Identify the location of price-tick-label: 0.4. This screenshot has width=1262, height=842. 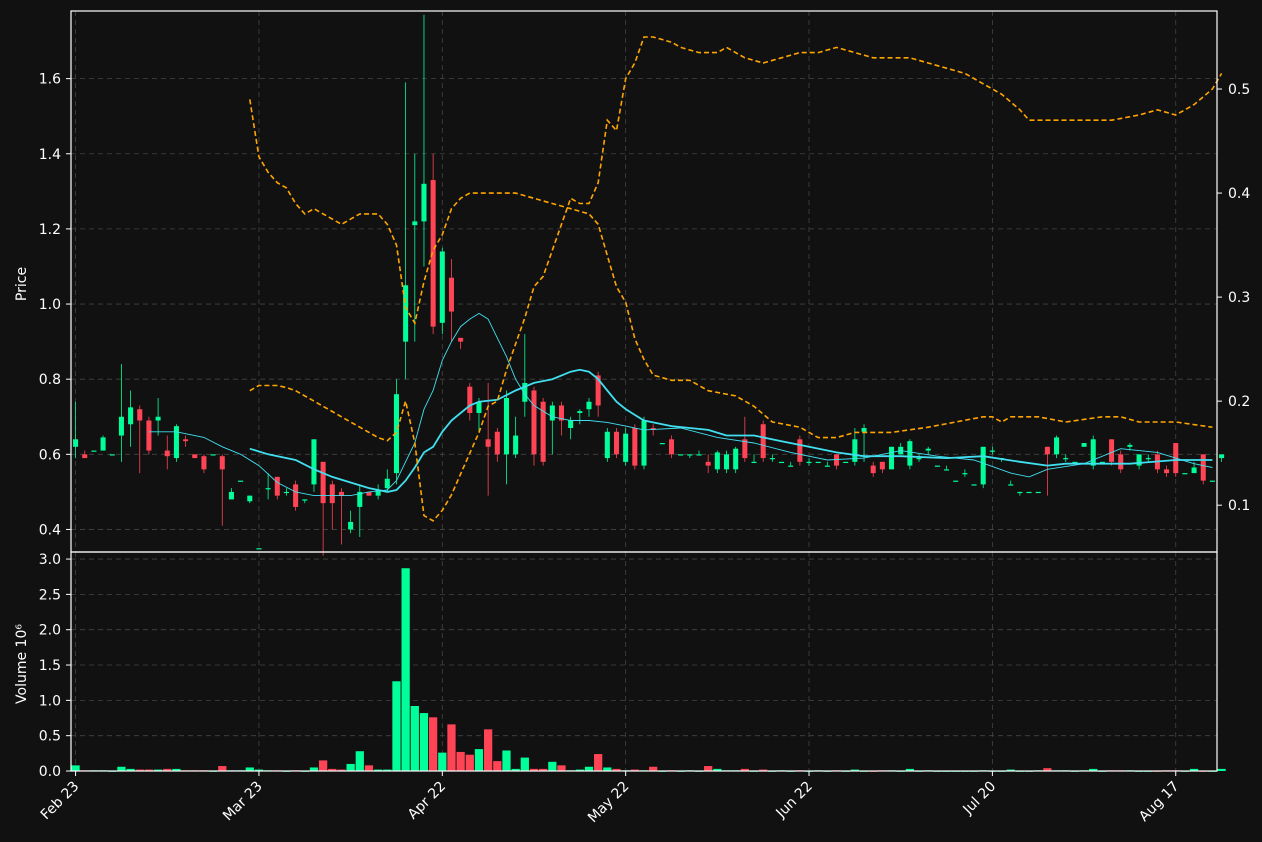
(50, 530).